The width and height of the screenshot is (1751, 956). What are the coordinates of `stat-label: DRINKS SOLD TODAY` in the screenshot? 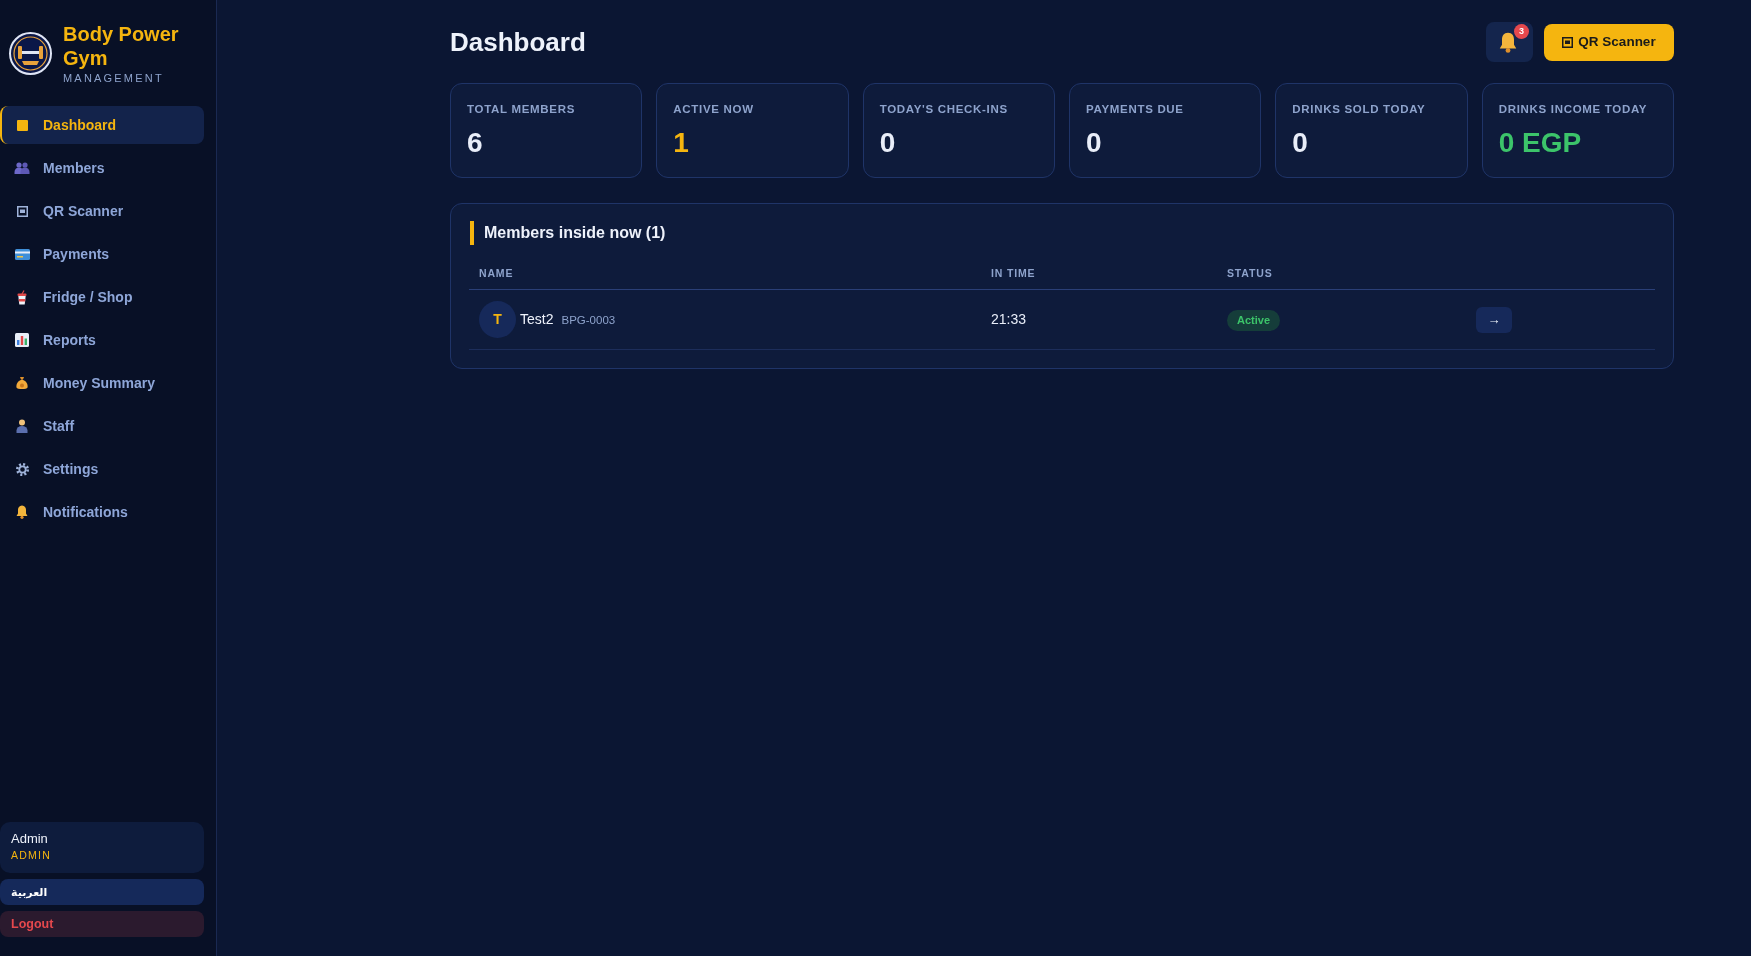 It's located at (1359, 109).